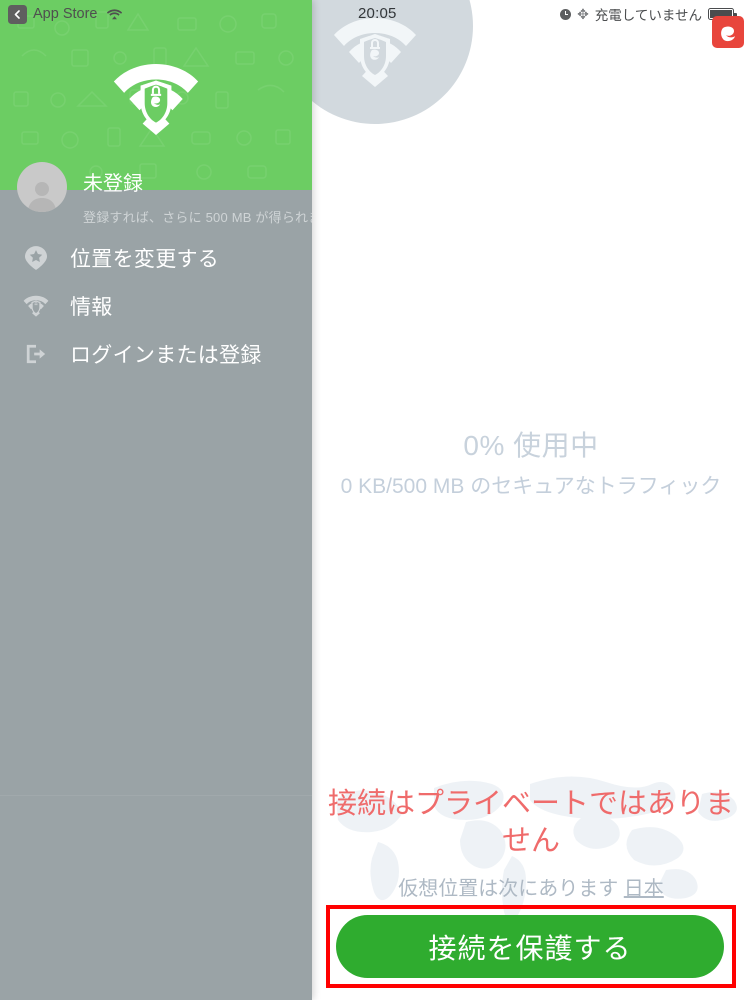 The height and width of the screenshot is (1000, 750). I want to click on back-chevron-icon, so click(17, 14).